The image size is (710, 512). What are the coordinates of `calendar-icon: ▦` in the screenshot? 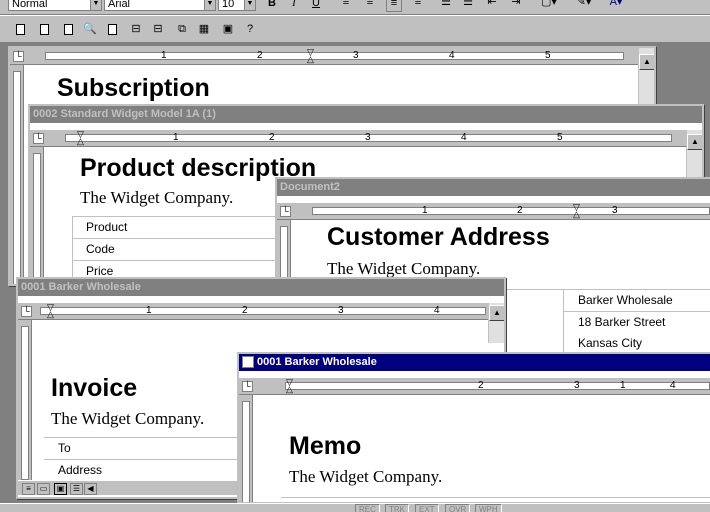 It's located at (204, 29).